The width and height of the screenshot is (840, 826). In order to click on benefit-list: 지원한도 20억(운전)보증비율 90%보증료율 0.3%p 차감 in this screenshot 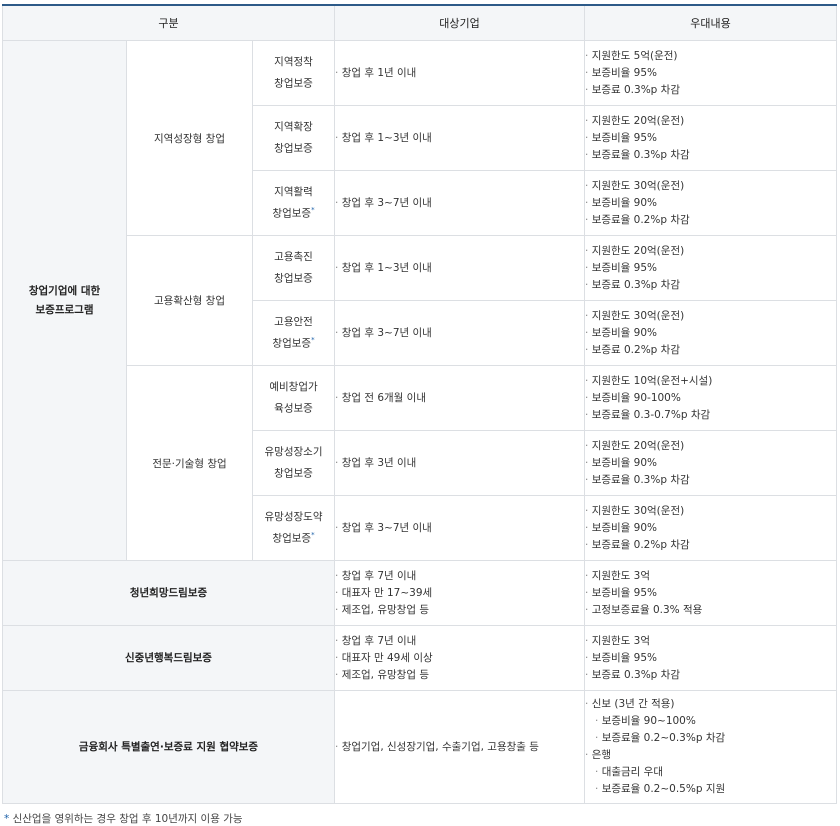, I will do `click(710, 463)`.